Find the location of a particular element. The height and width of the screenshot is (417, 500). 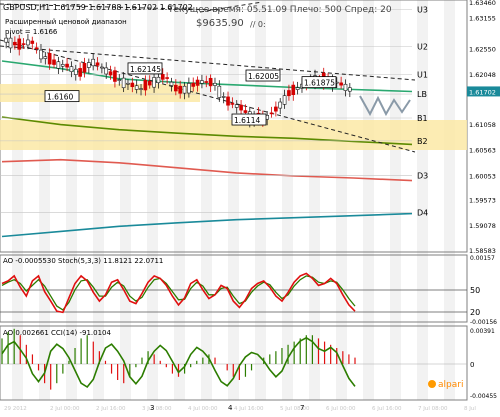

time-axis-label: 2 Jul 00:00 is located at coordinates (65, 409).